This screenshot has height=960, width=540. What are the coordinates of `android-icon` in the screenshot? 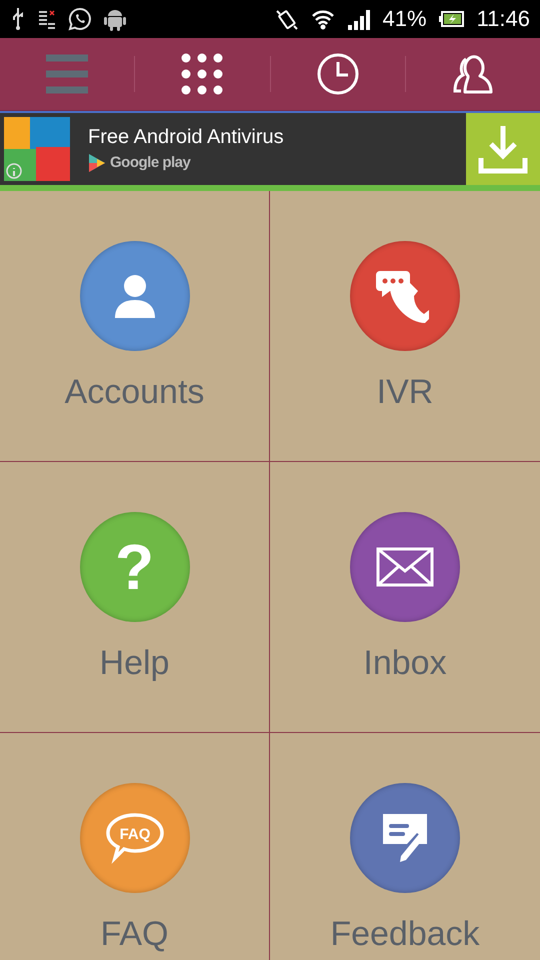 It's located at (115, 19).